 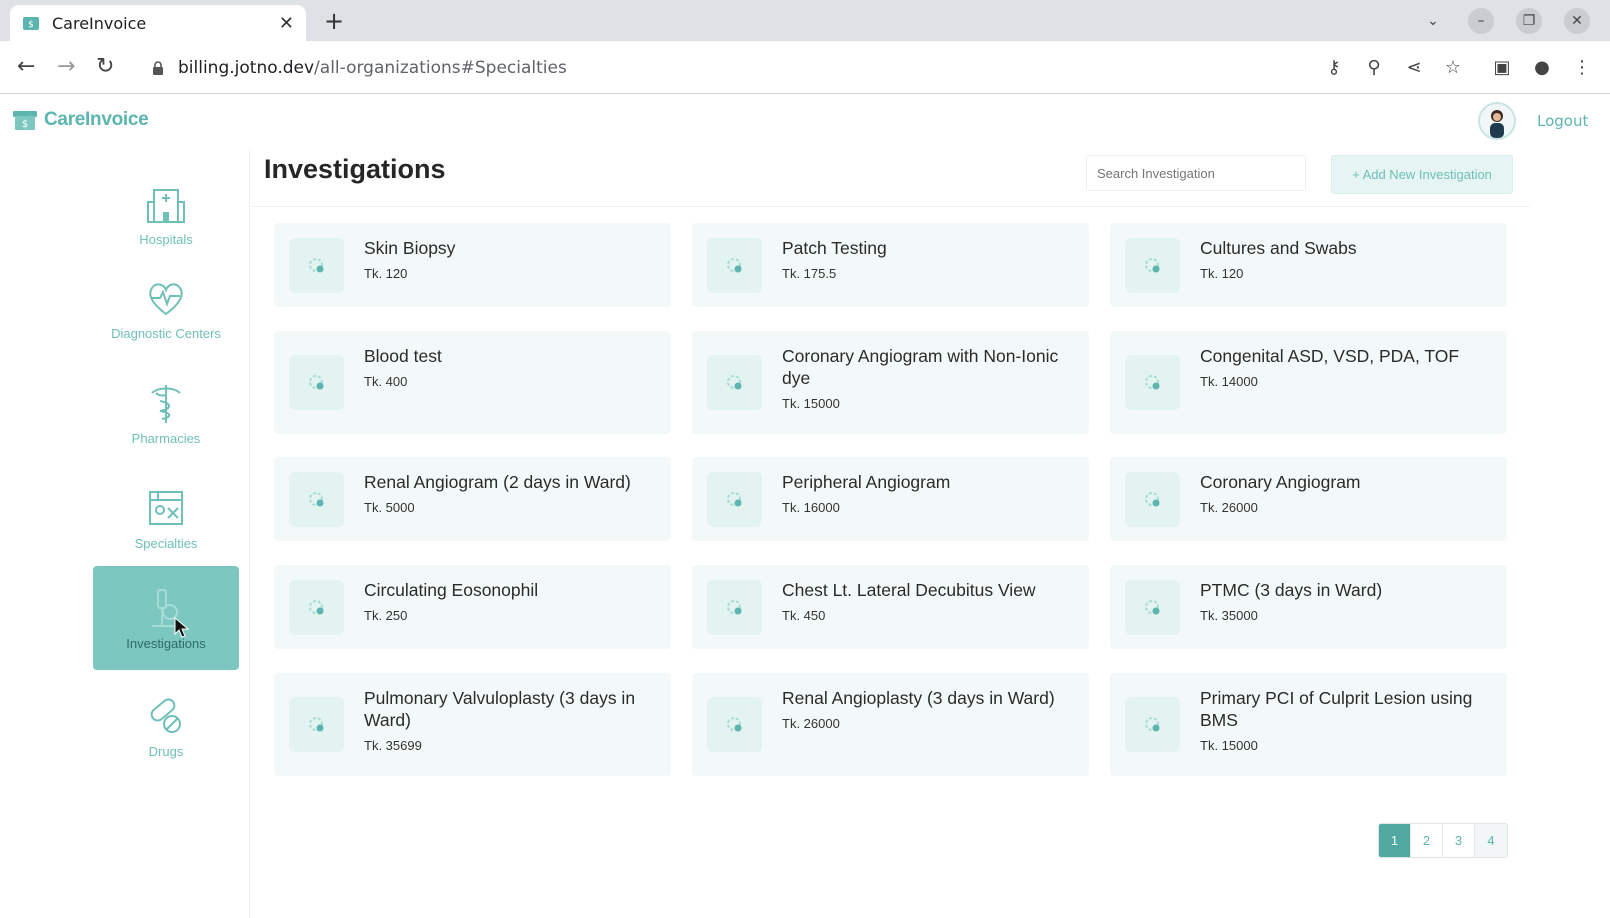 I want to click on investigation-card: Congenital ASD, VSD, PDA, TOF Tk. 14000, so click(x=1308, y=382).